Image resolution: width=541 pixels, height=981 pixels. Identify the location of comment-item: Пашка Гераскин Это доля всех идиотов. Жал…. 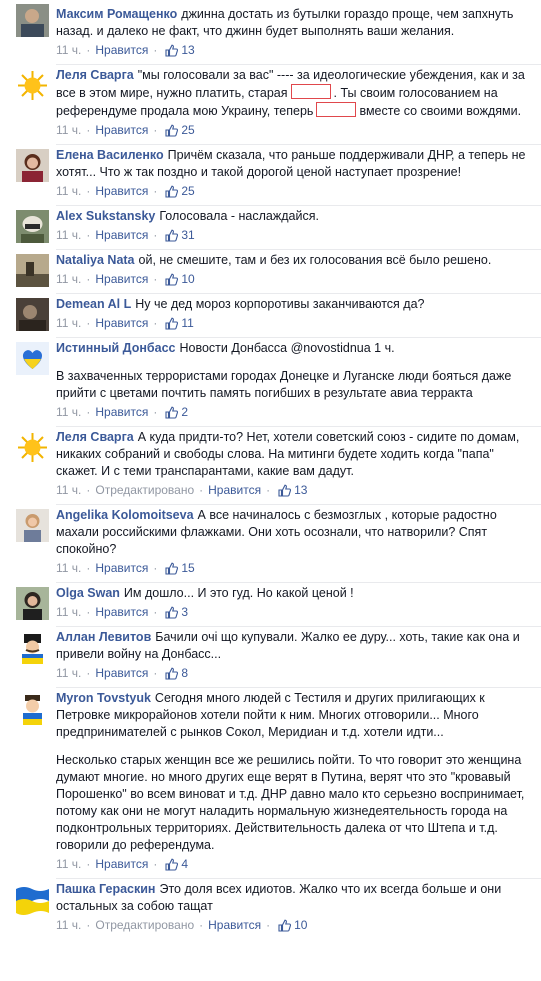
(270, 906).